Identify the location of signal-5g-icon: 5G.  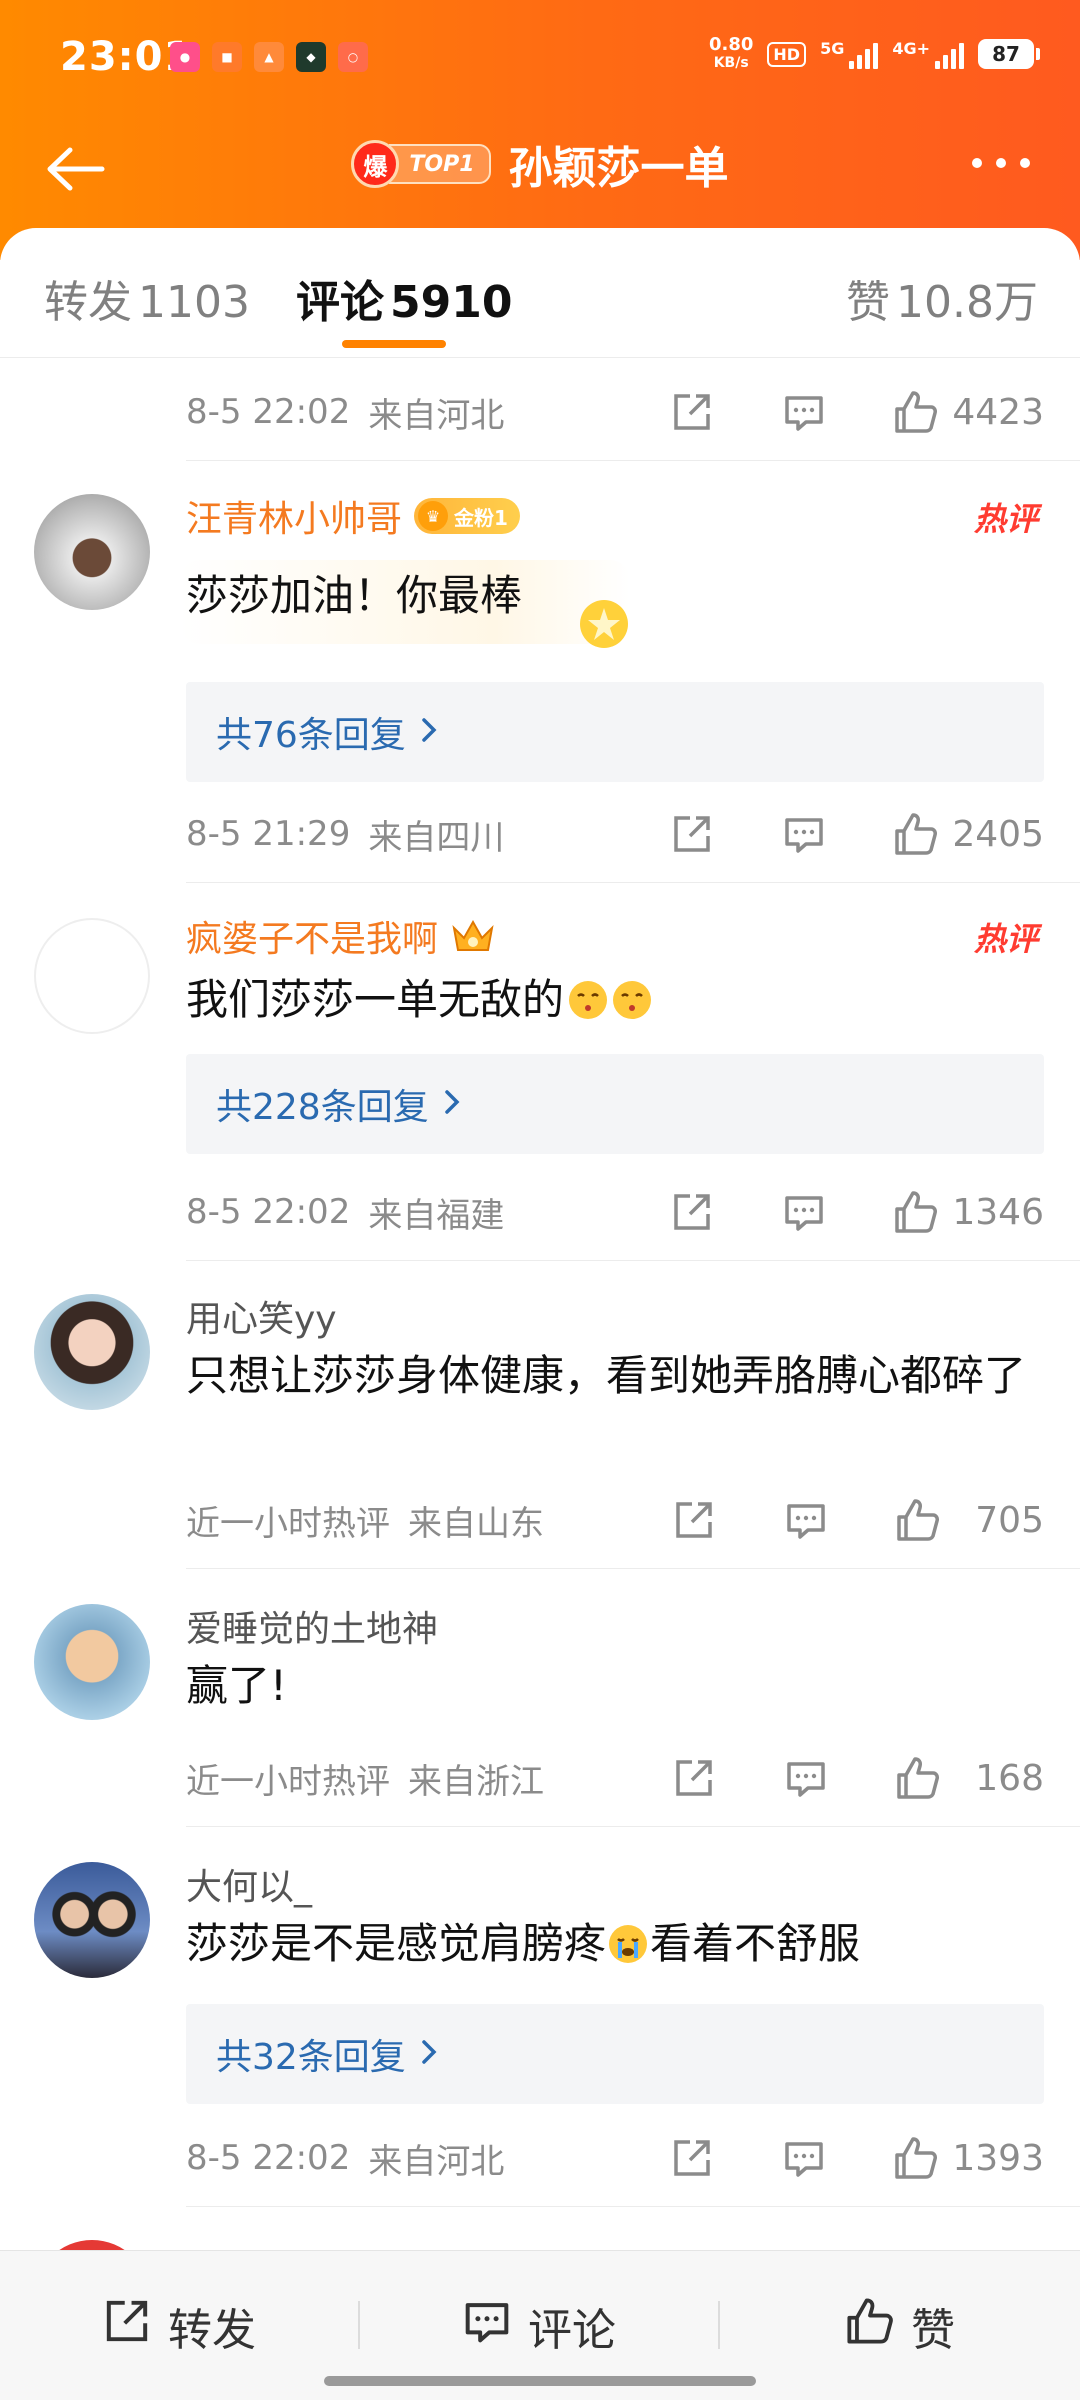
(849, 54).